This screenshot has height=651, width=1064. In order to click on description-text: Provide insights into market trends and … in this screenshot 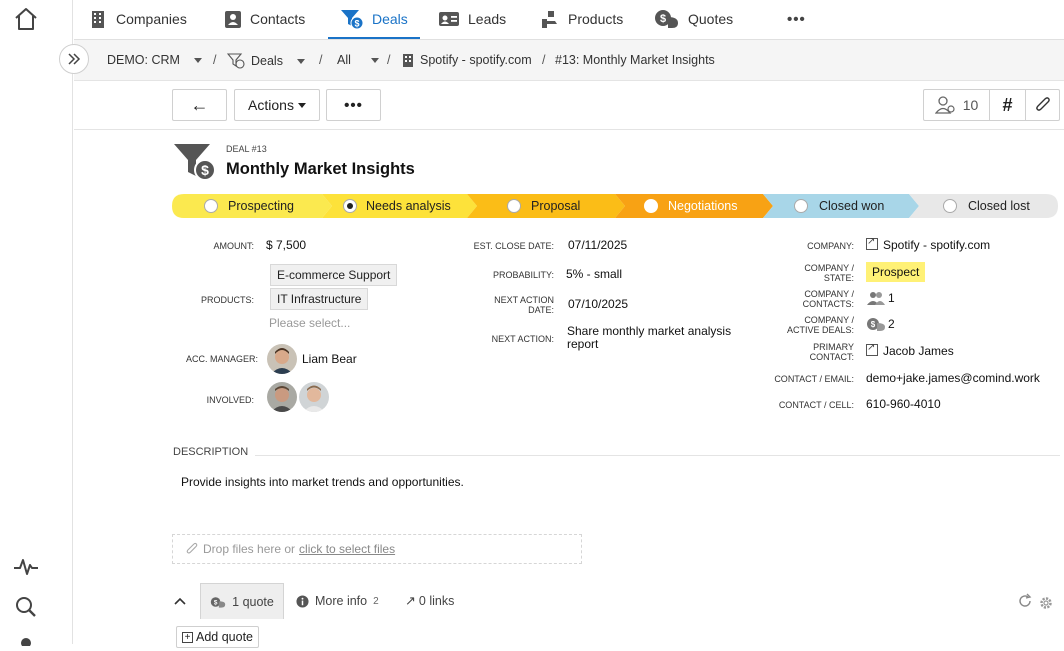, I will do `click(322, 482)`.